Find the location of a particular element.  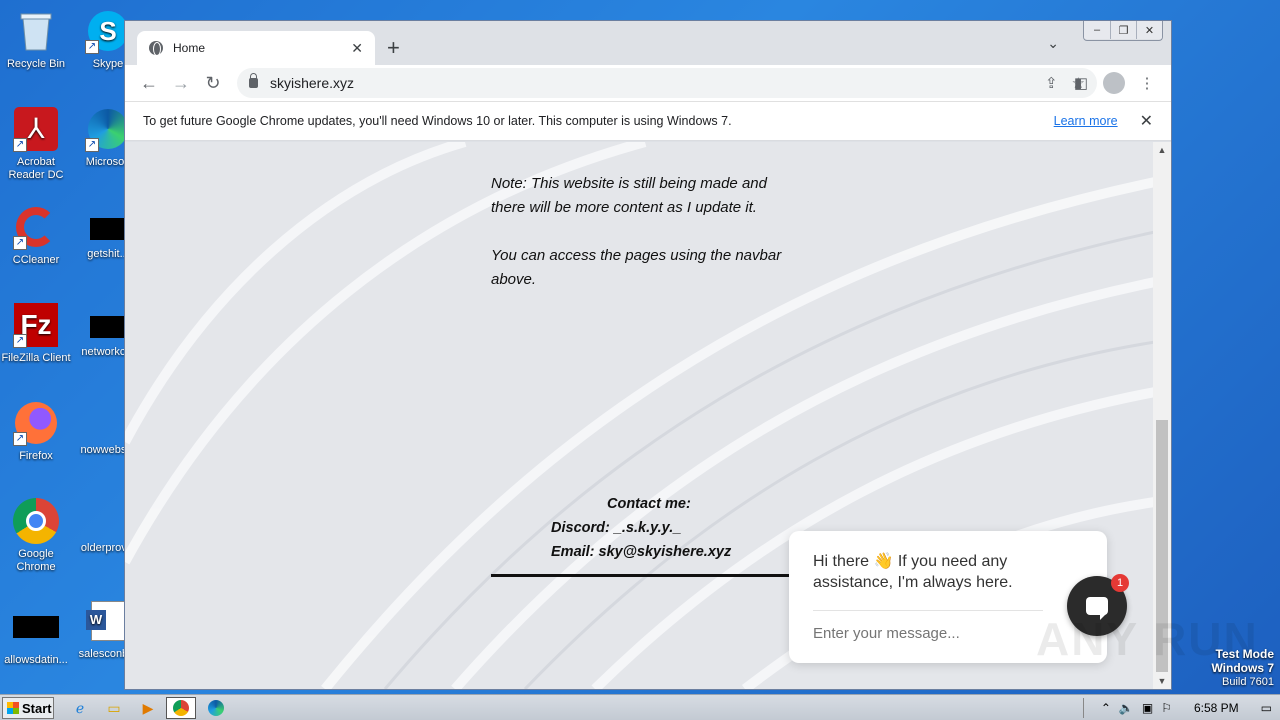

start-label: Start is located at coordinates (37, 708).